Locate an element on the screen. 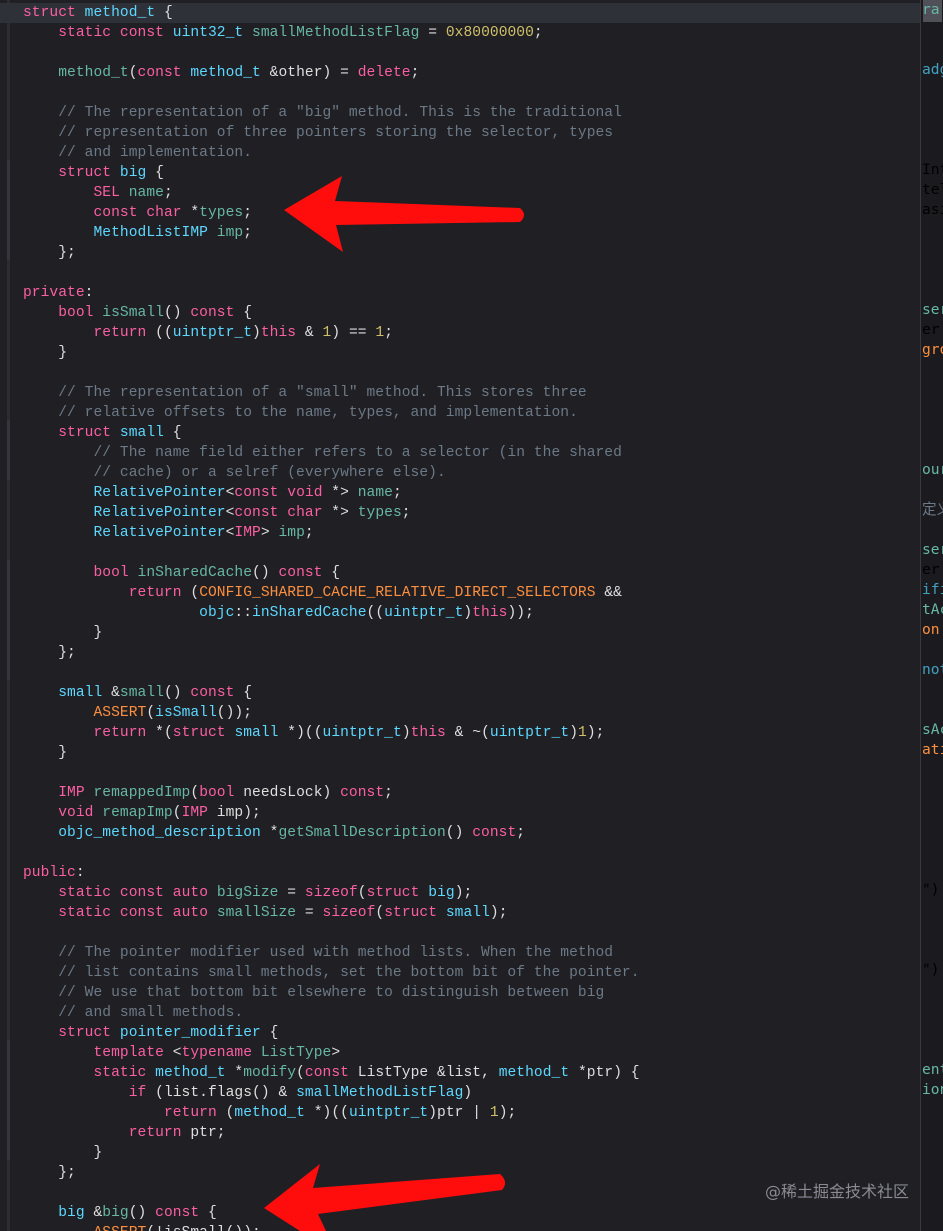 The height and width of the screenshot is (1231, 943). code-token: if is located at coordinates (137, 1093).